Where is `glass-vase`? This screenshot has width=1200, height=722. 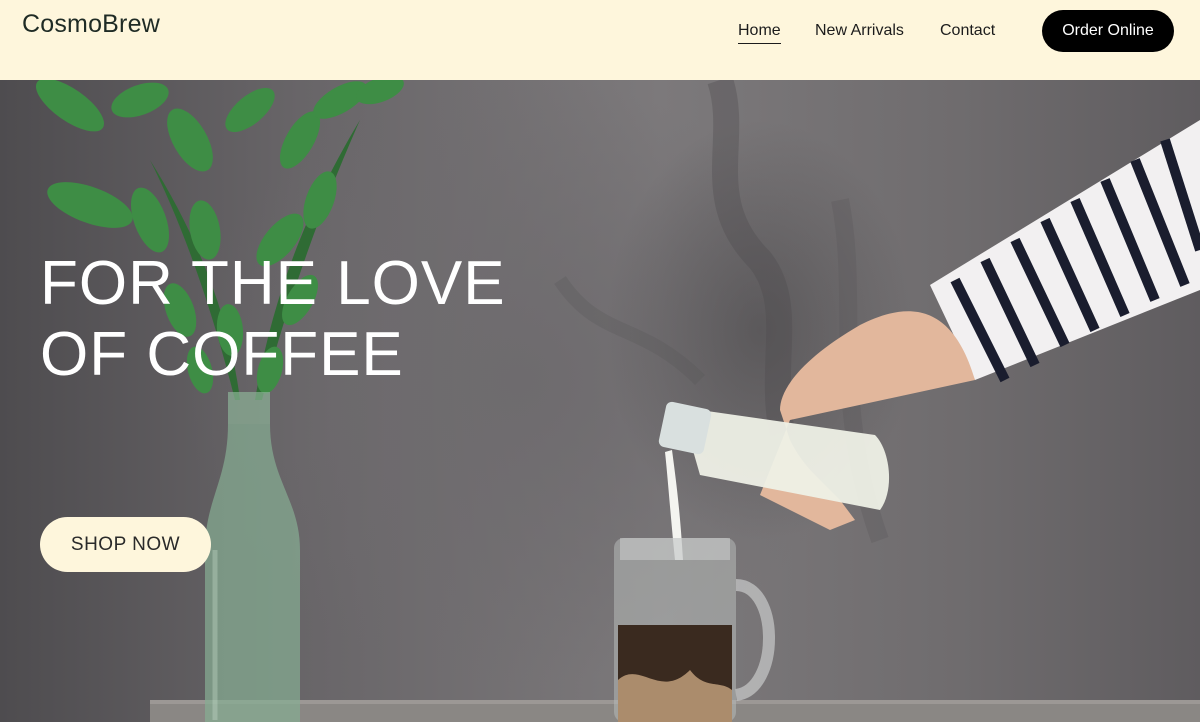 glass-vase is located at coordinates (252, 557).